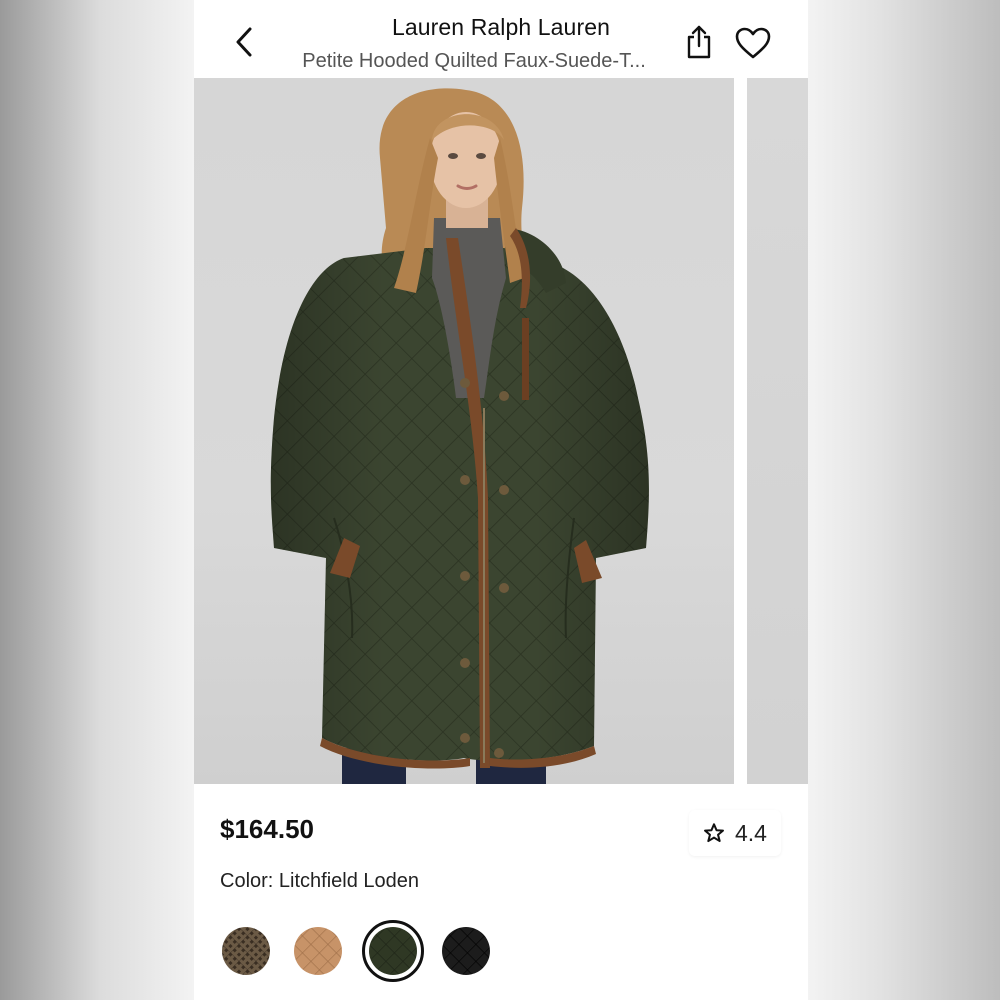 Image resolution: width=1000 pixels, height=1000 pixels. I want to click on color-swatches, so click(372, 951).